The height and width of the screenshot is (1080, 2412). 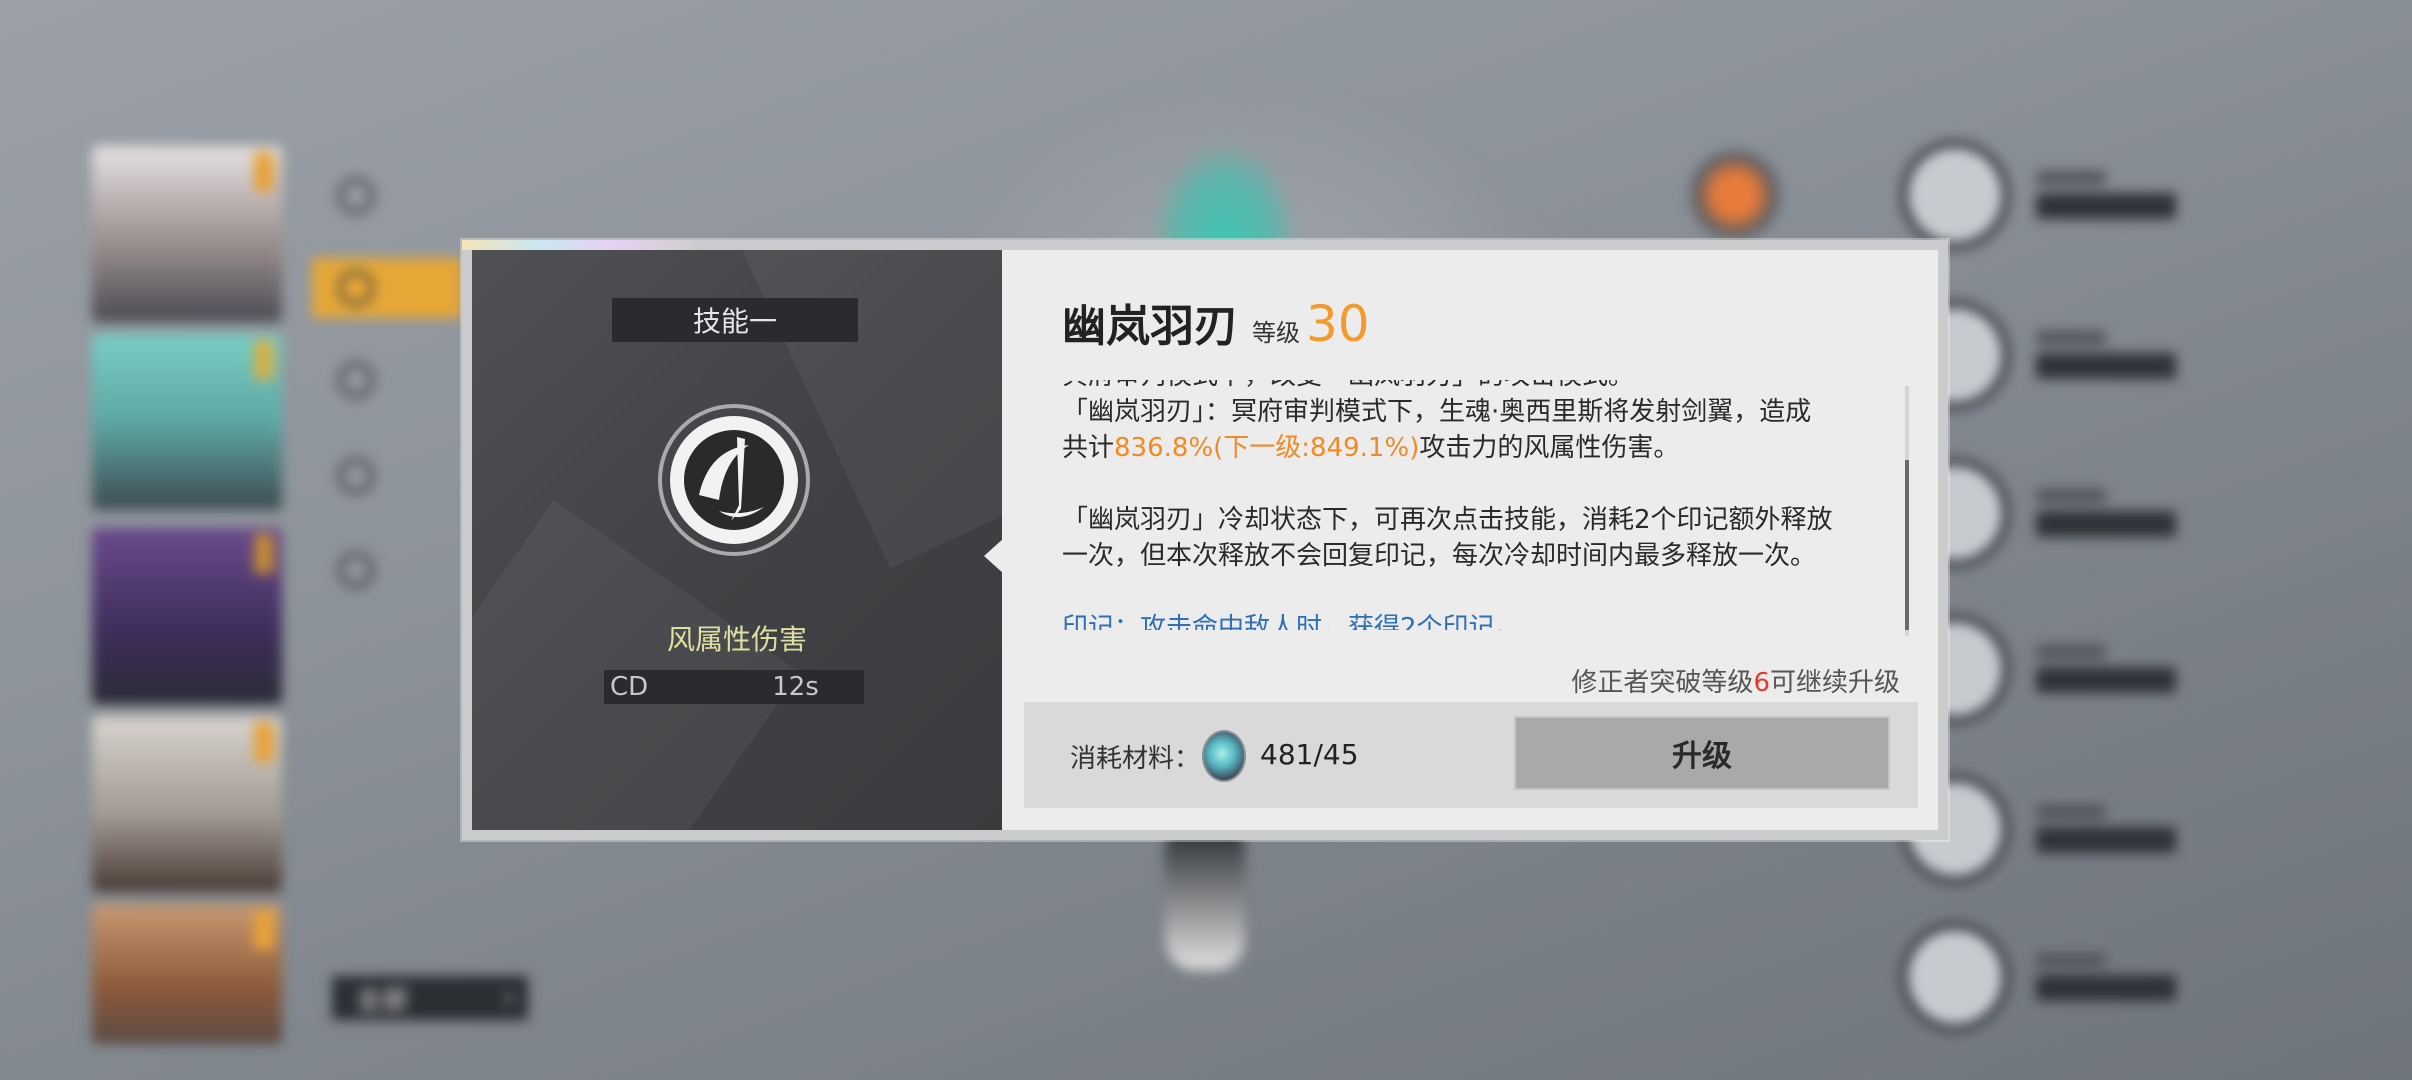 What do you see at coordinates (1338, 324) in the screenshot?
I see `skill-level-value: 30` at bounding box center [1338, 324].